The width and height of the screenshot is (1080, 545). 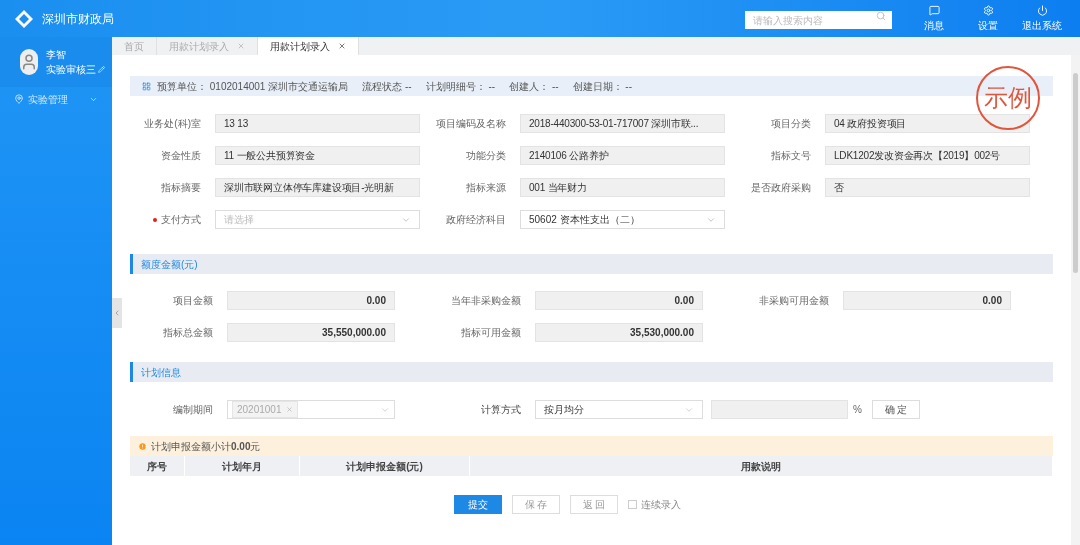 I want to click on field-label: 政府经济科目, so click(x=476, y=220).